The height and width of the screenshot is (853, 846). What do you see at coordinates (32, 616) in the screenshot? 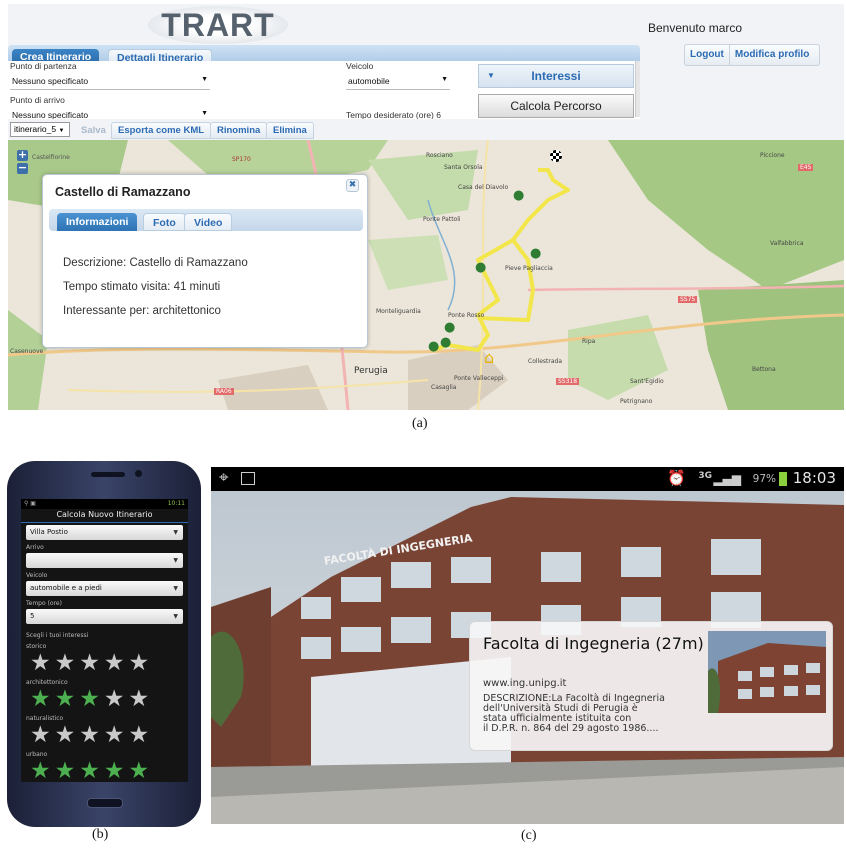
I see `tempo-spinner-value: 5` at bounding box center [32, 616].